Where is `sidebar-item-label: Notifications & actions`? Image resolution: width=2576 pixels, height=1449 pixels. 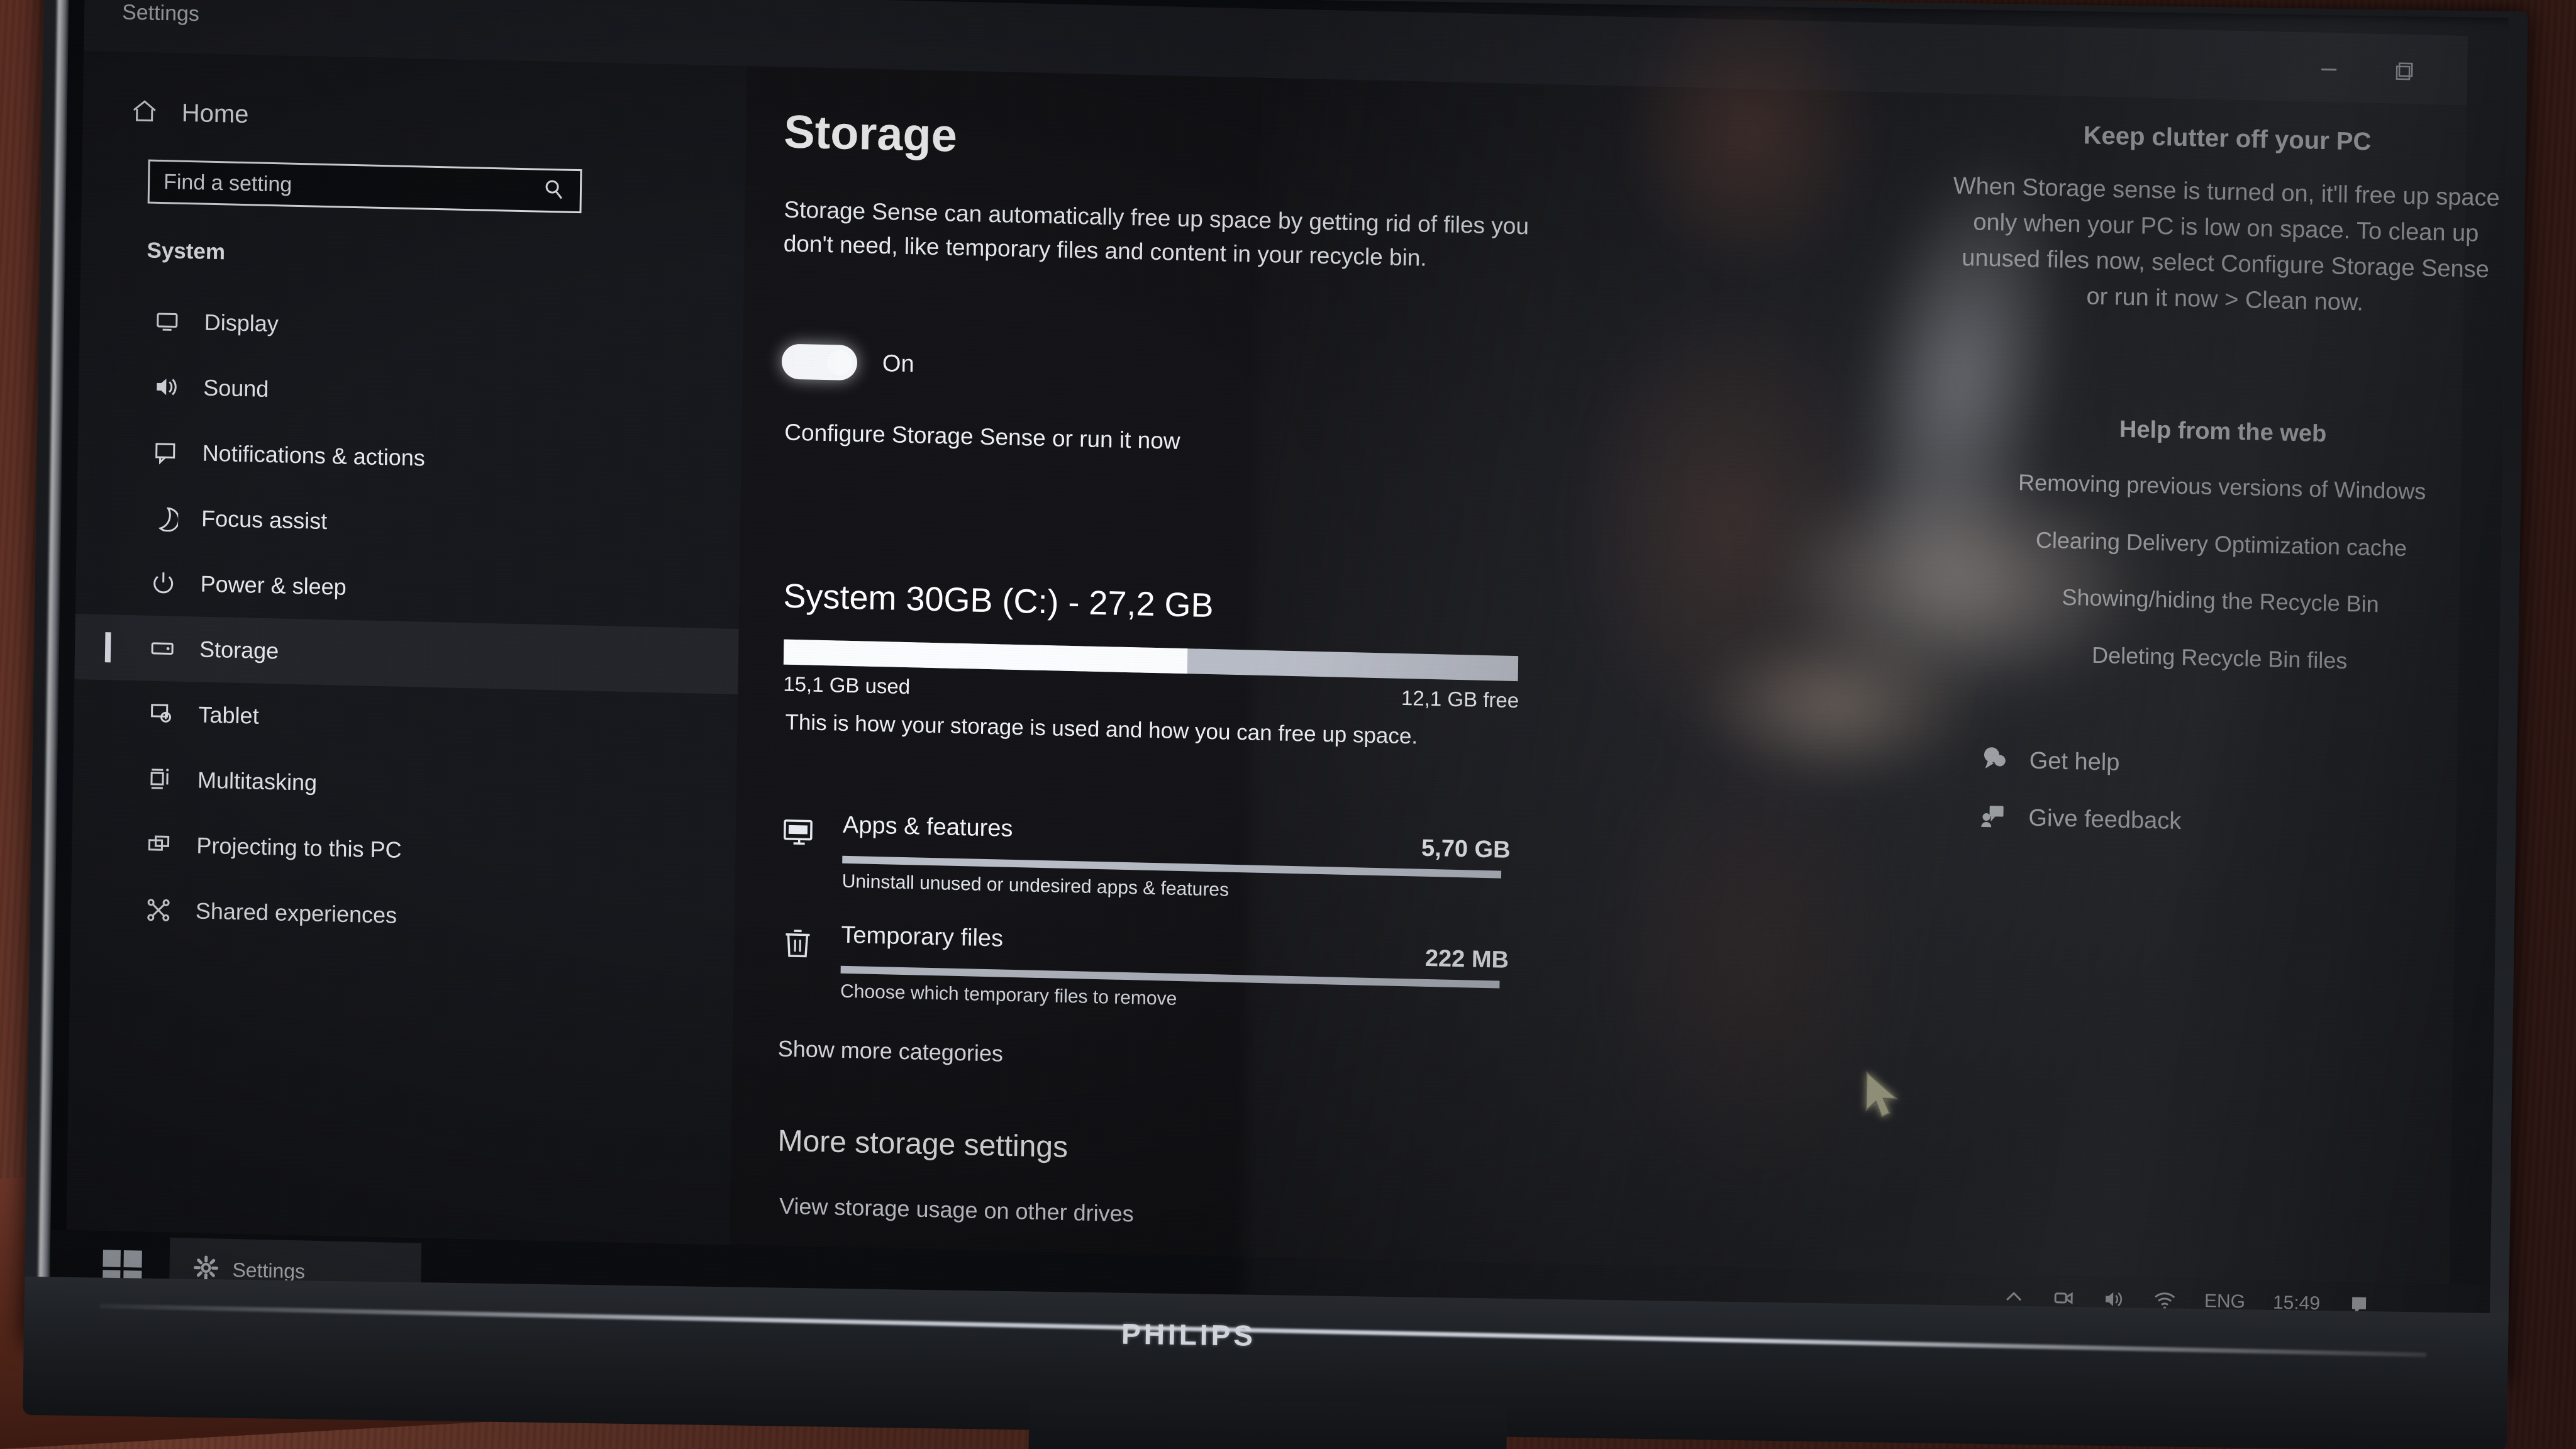
sidebar-item-label: Notifications & actions is located at coordinates (314, 455).